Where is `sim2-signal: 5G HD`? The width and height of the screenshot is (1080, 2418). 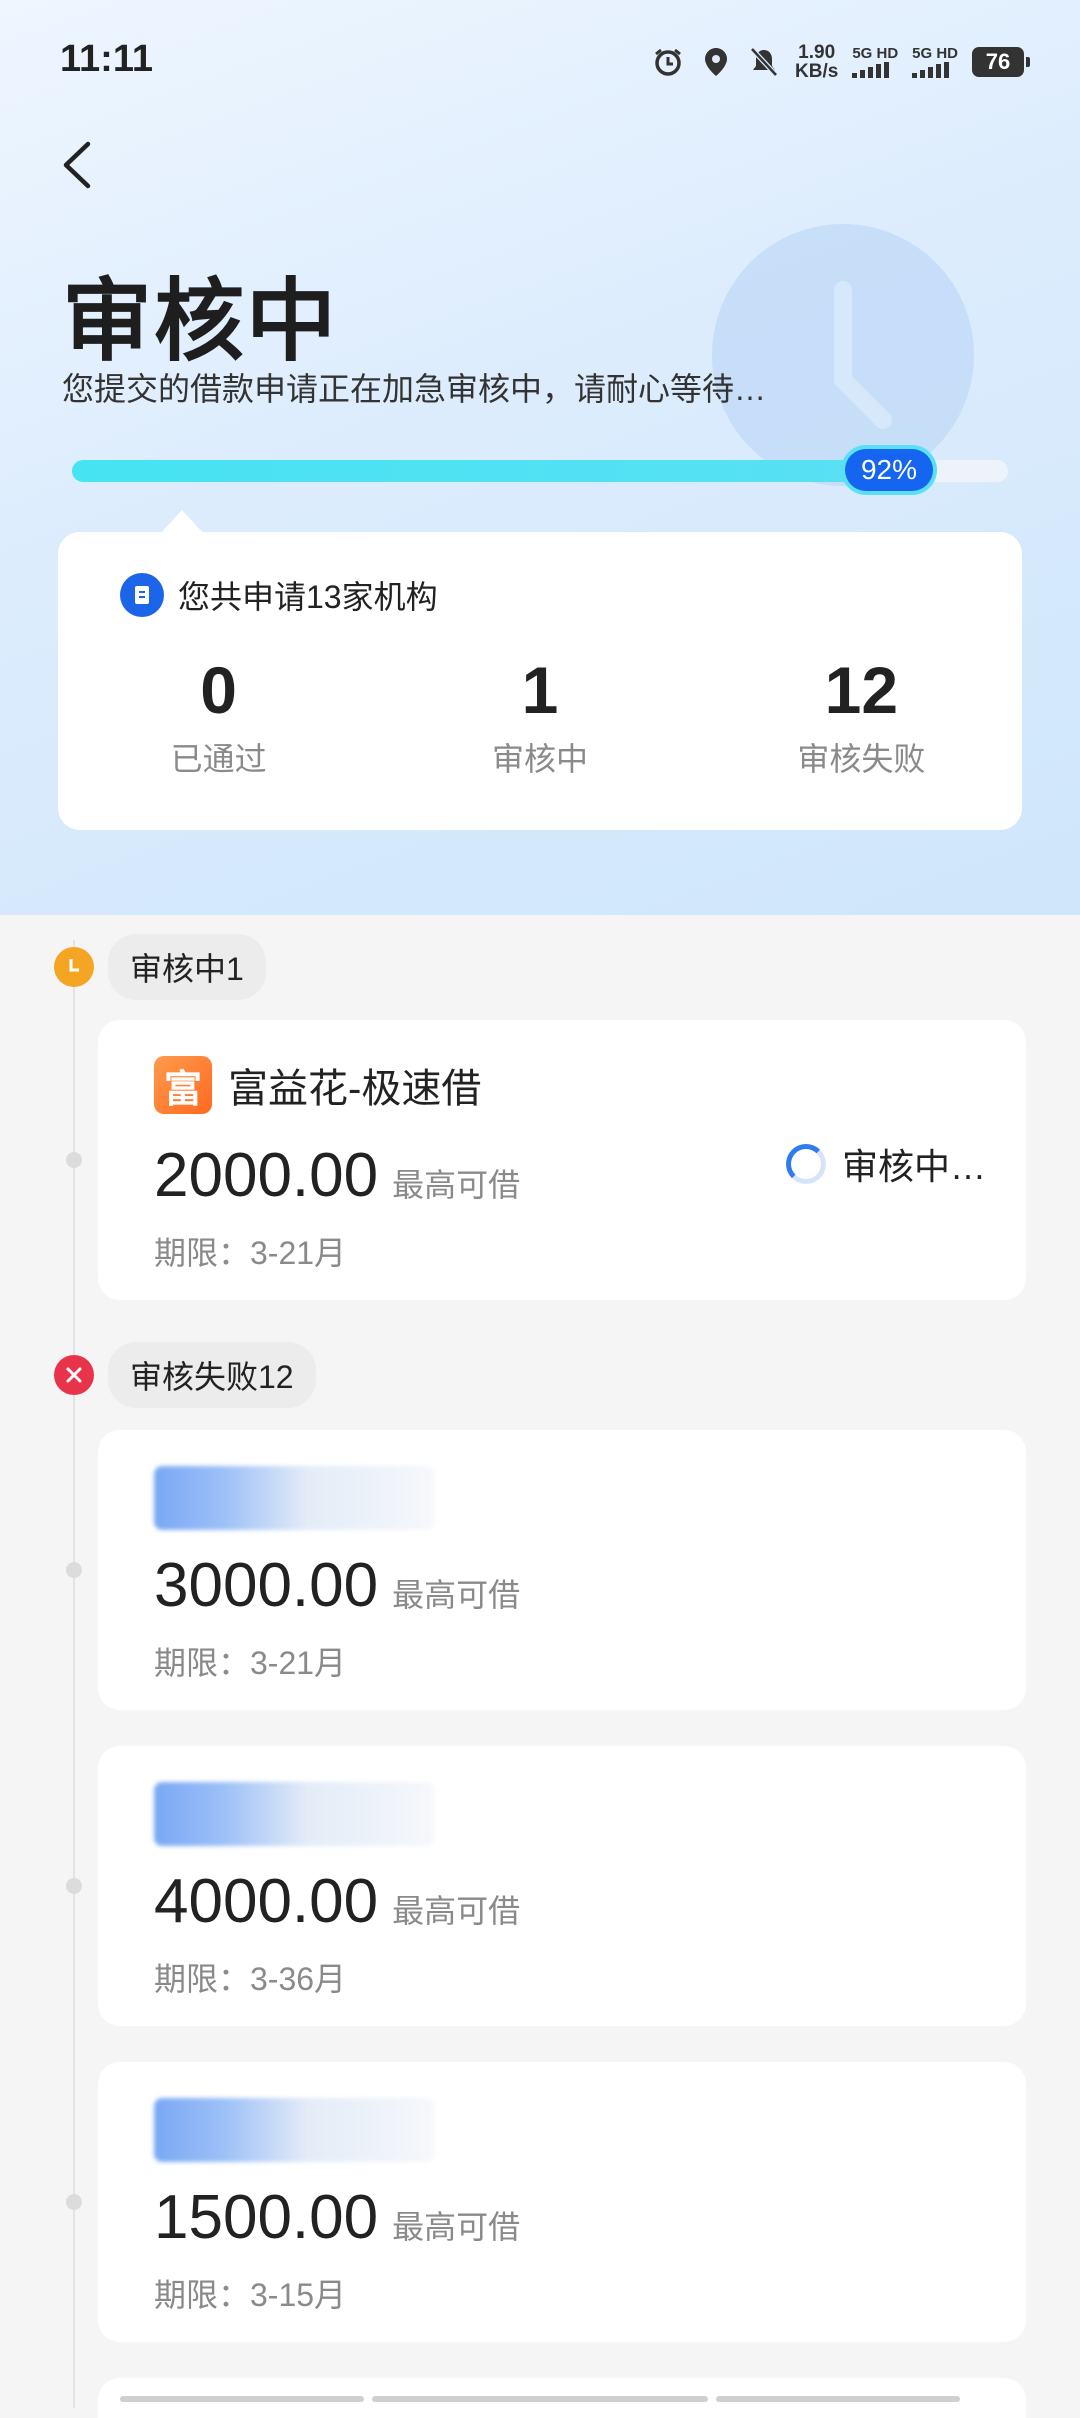
sim2-signal: 5G HD is located at coordinates (935, 62).